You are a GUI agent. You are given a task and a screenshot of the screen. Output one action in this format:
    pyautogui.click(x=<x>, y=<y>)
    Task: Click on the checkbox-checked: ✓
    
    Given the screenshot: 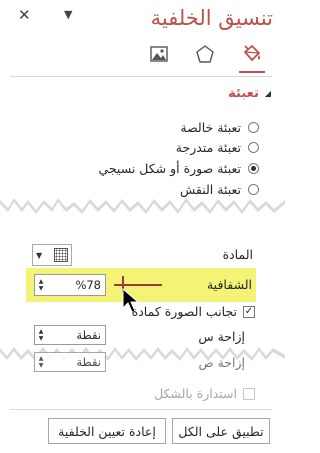 What is the action you would take?
    pyautogui.click(x=249, y=311)
    